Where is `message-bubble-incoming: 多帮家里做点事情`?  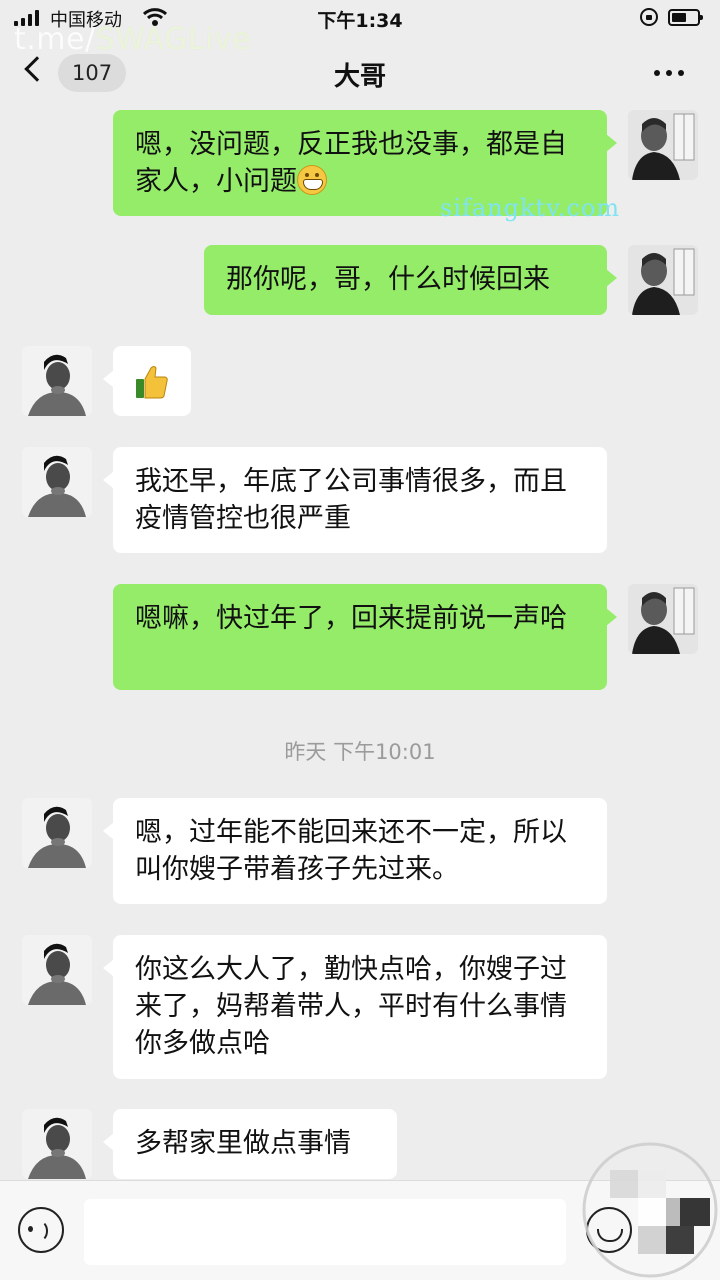 message-bubble-incoming: 多帮家里做点事情 is located at coordinates (250, 1144).